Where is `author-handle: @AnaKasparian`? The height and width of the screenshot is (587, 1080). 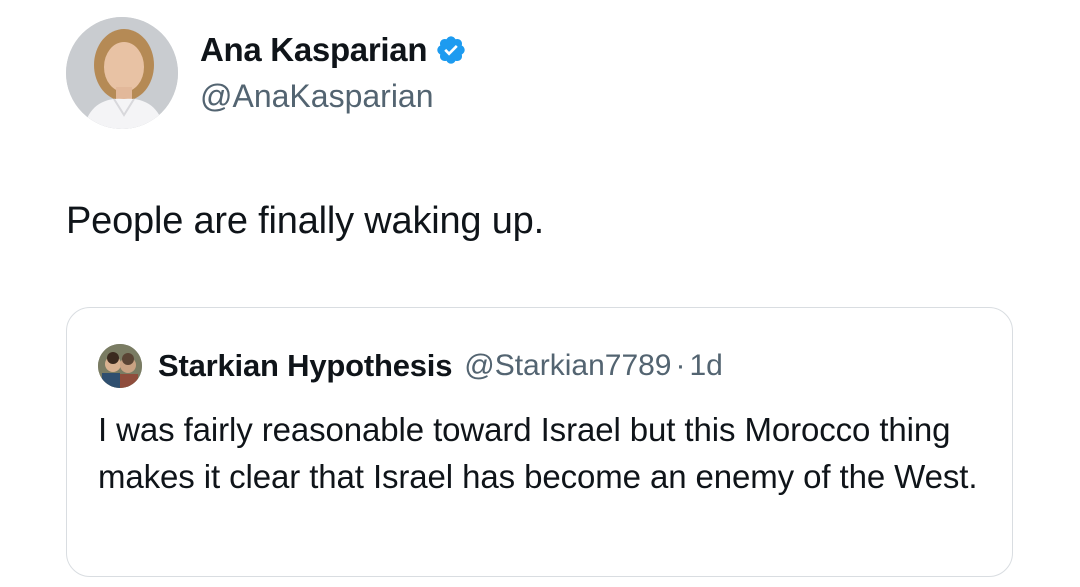 author-handle: @AnaKasparian is located at coordinates (317, 96).